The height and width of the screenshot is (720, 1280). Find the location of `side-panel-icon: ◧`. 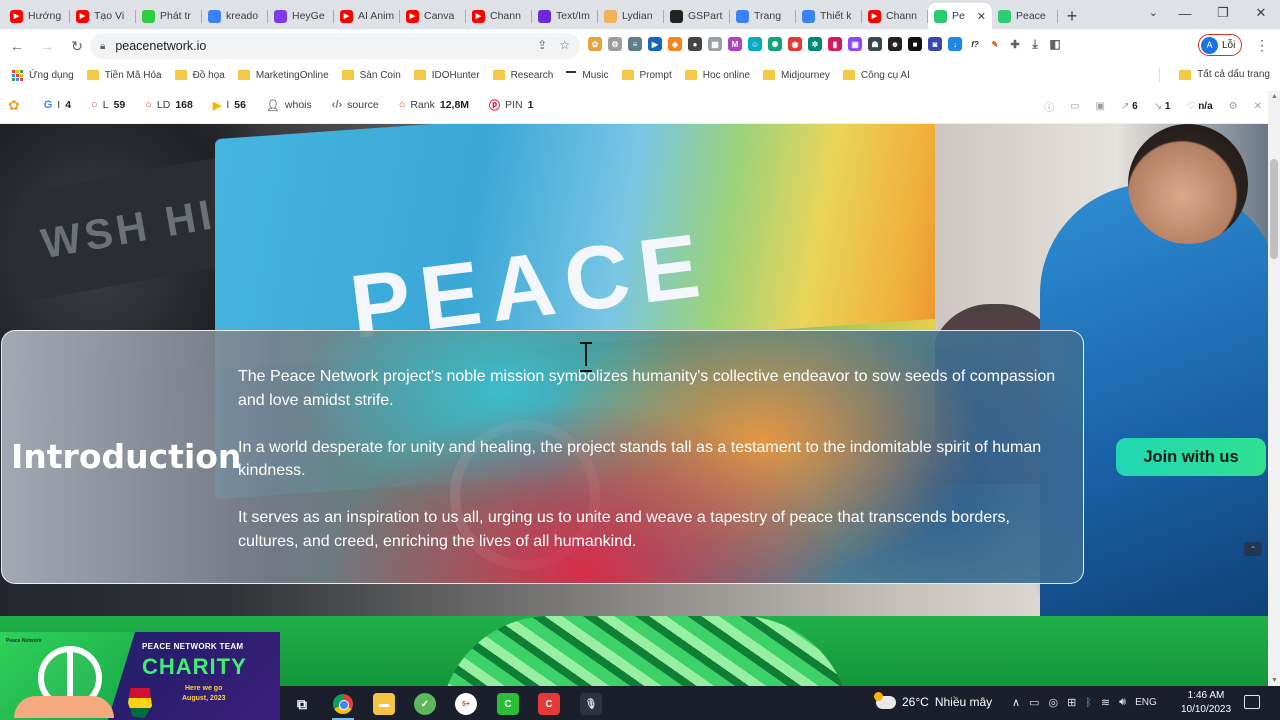

side-panel-icon: ◧ is located at coordinates (1055, 44).